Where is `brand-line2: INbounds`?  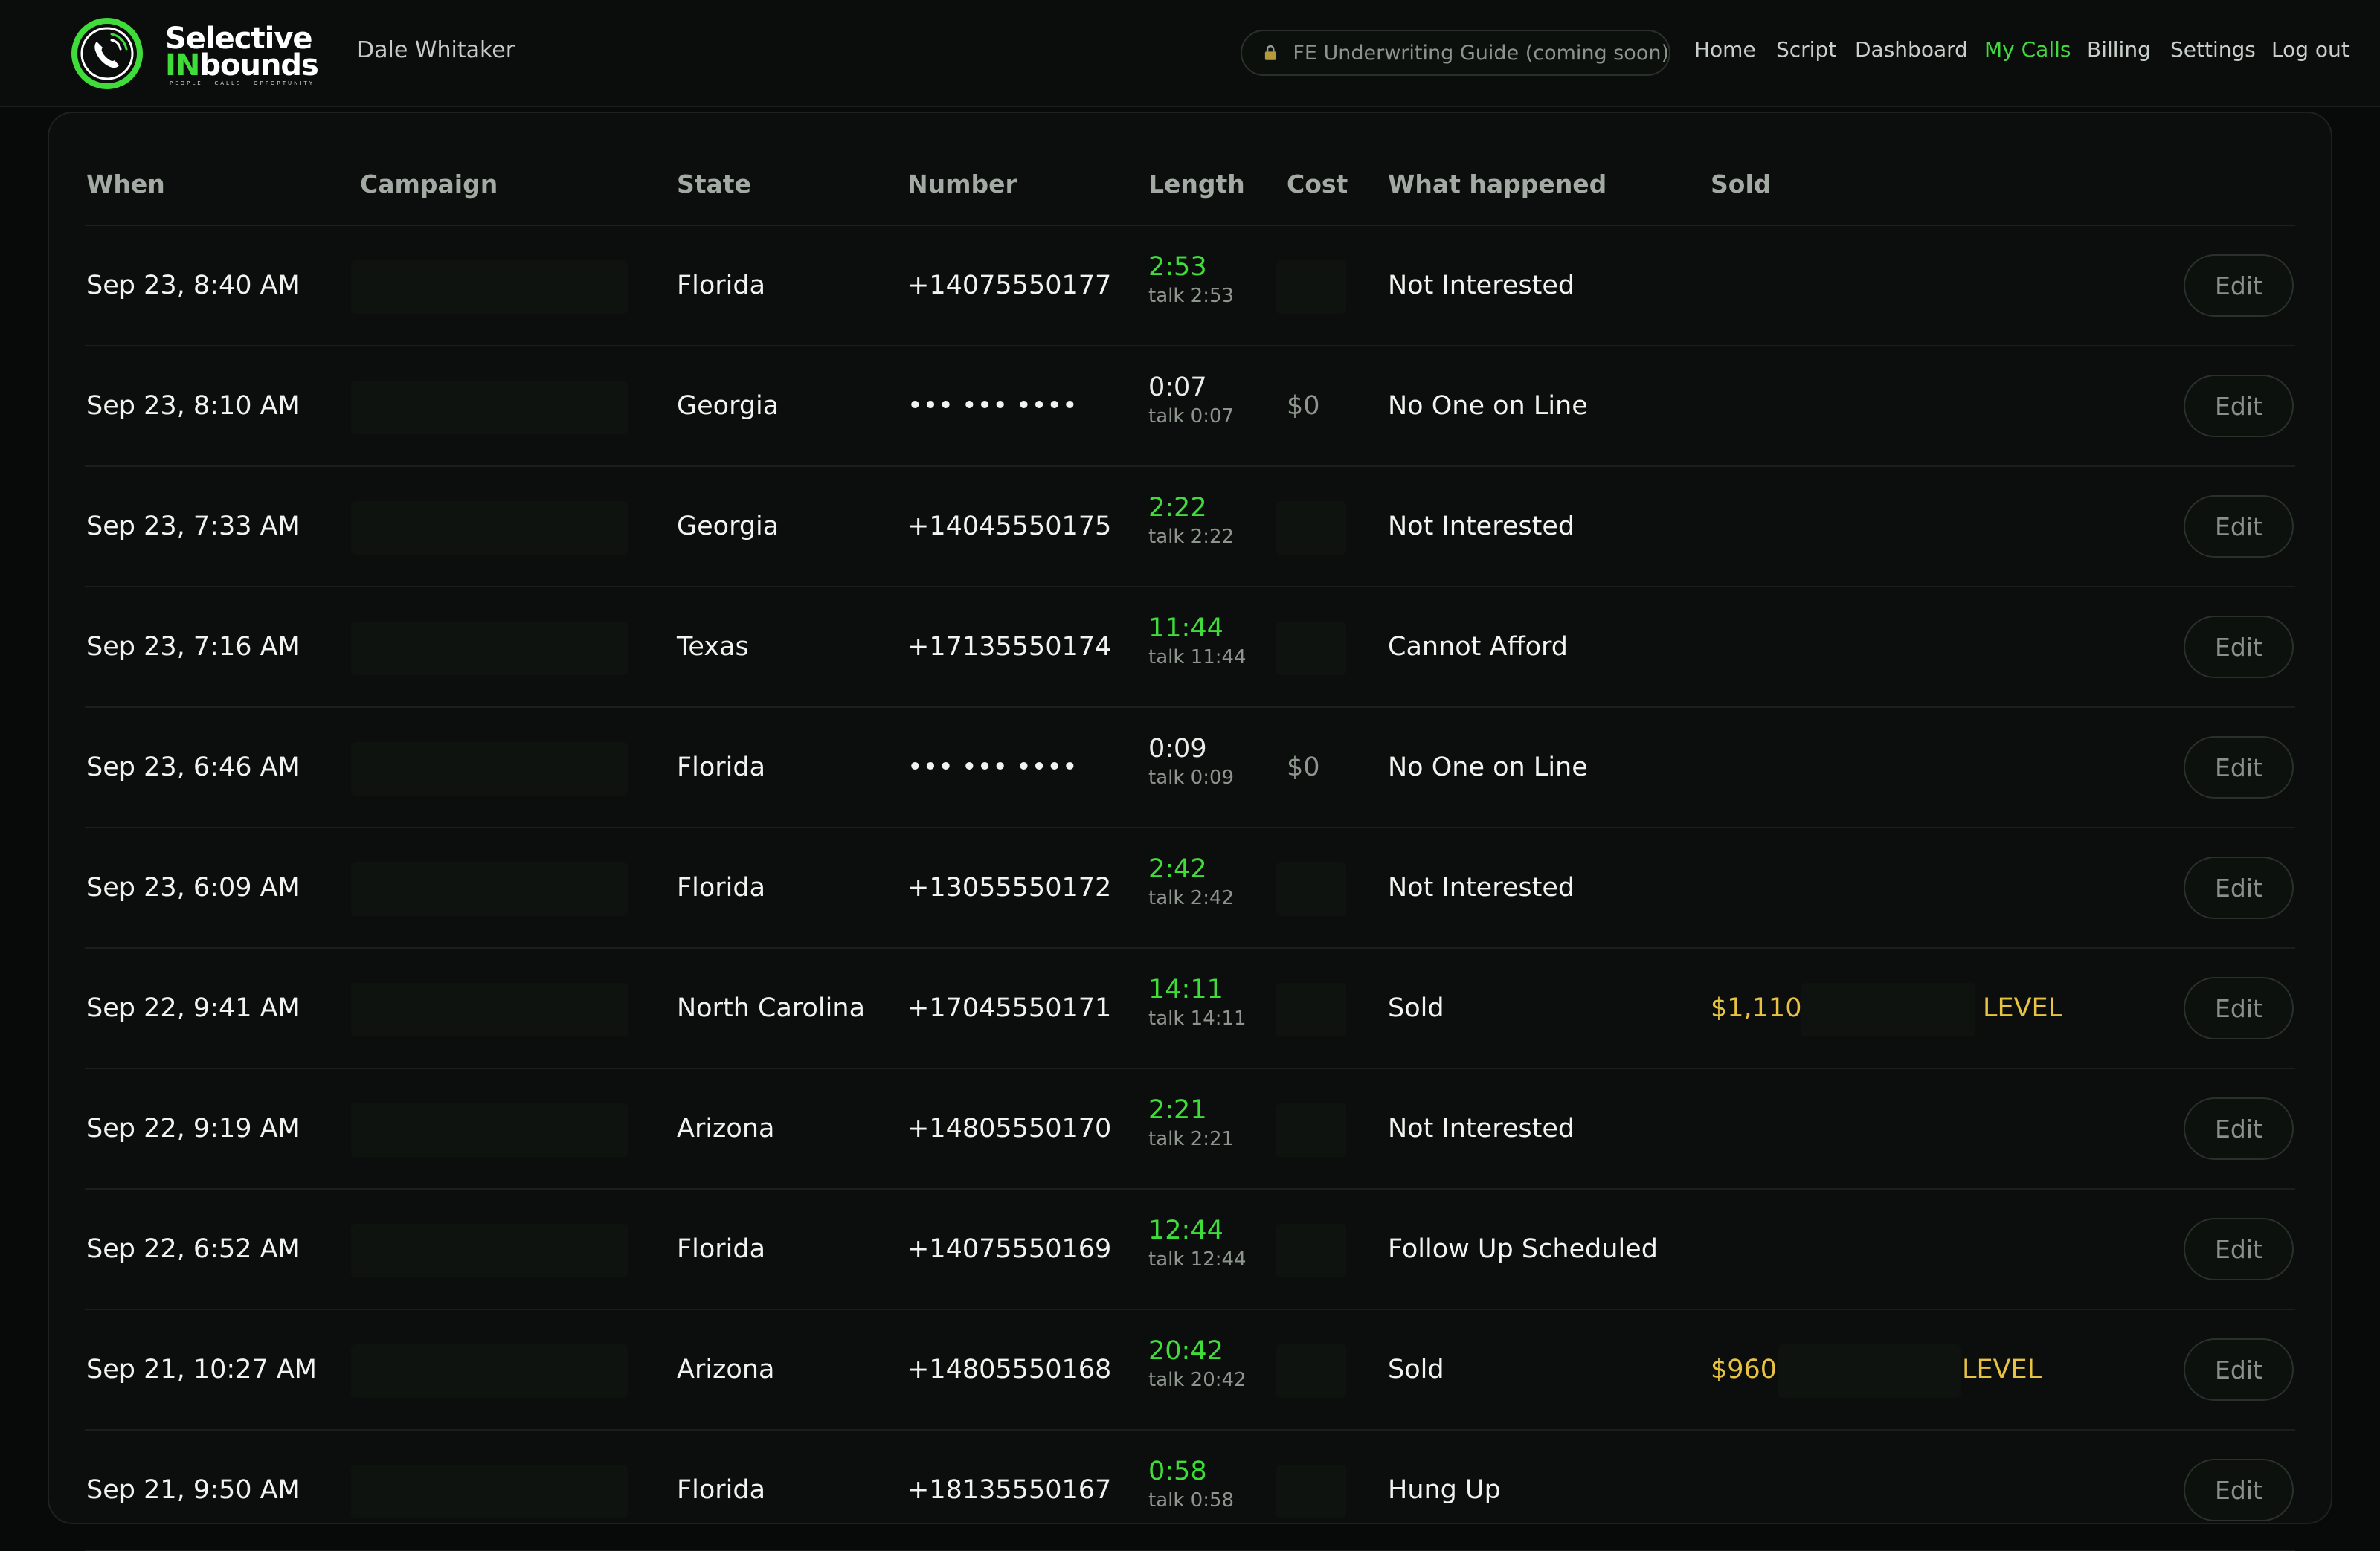
brand-line2: INbounds is located at coordinates (242, 65).